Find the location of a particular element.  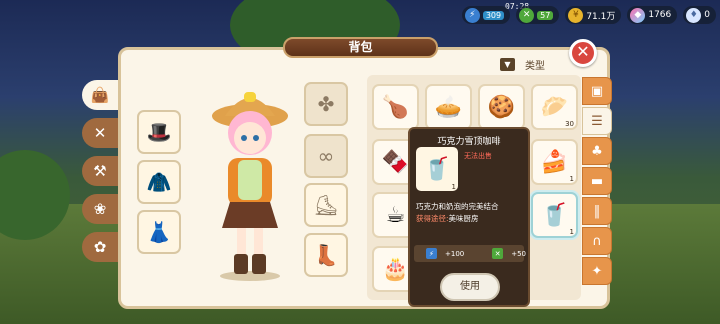

hat-icon: 🎩 is located at coordinates (159, 132).